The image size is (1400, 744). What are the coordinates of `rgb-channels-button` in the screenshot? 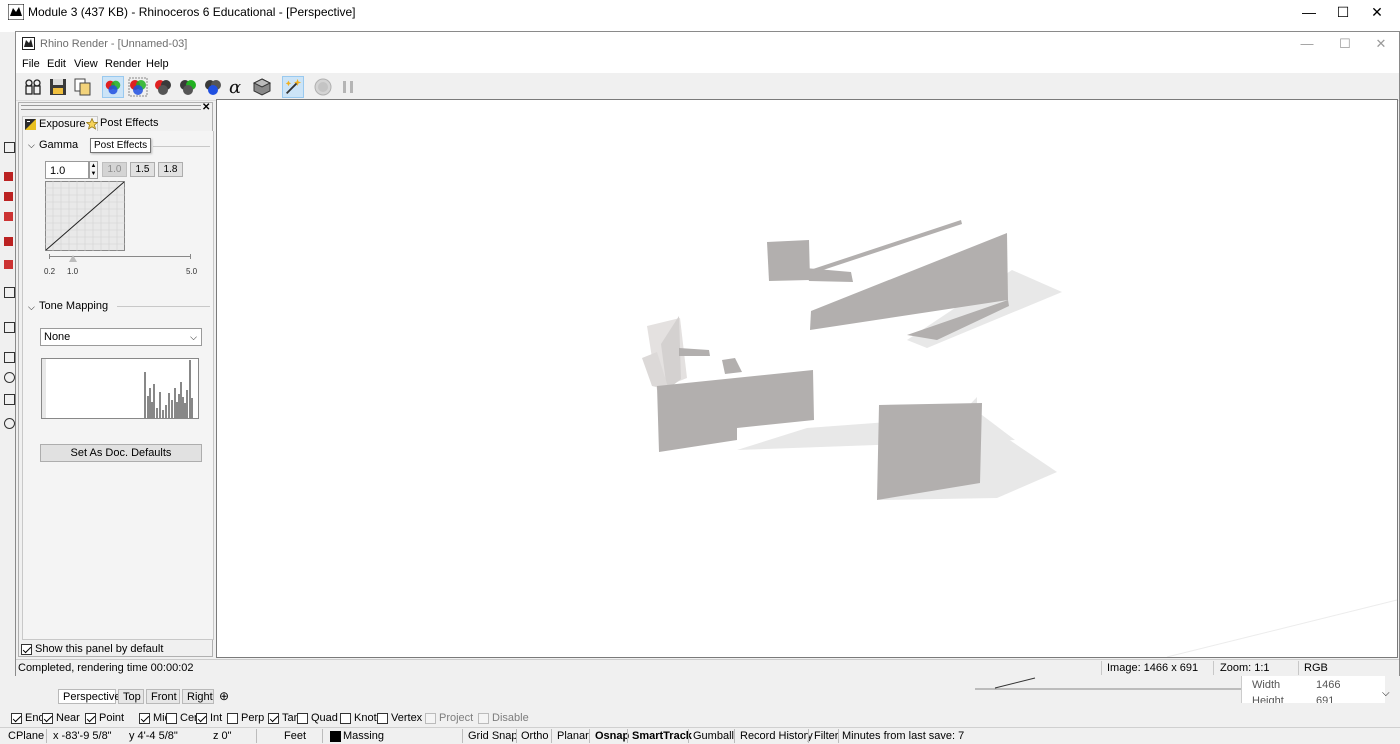 It's located at (113, 87).